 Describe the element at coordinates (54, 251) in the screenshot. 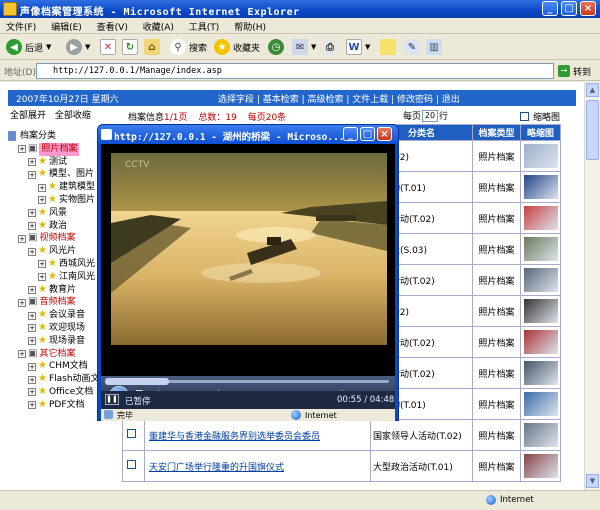

I see `tree-item: + ★ 风光片` at that location.